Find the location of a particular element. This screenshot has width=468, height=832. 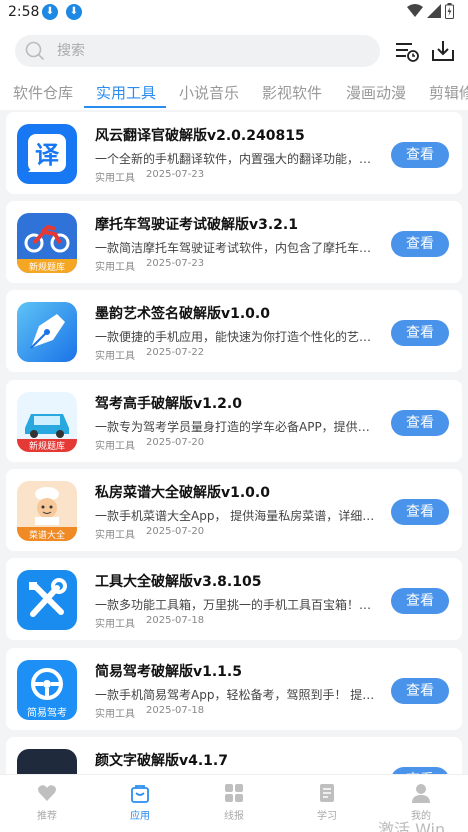

search-icon is located at coordinates (35, 51).